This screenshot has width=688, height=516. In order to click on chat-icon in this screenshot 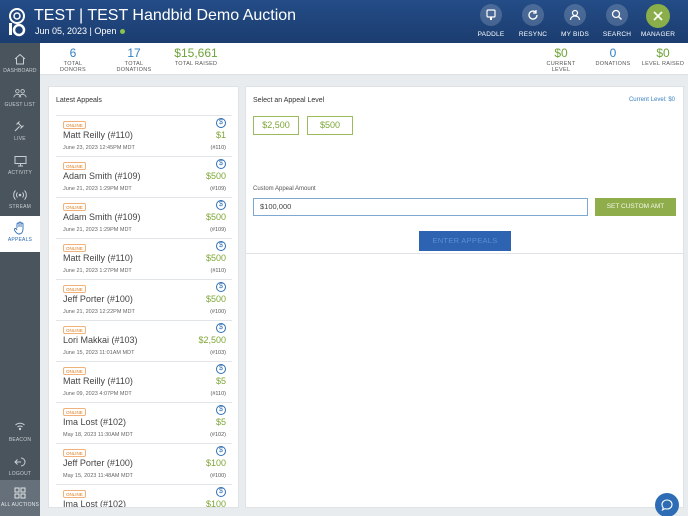, I will do `click(667, 505)`.